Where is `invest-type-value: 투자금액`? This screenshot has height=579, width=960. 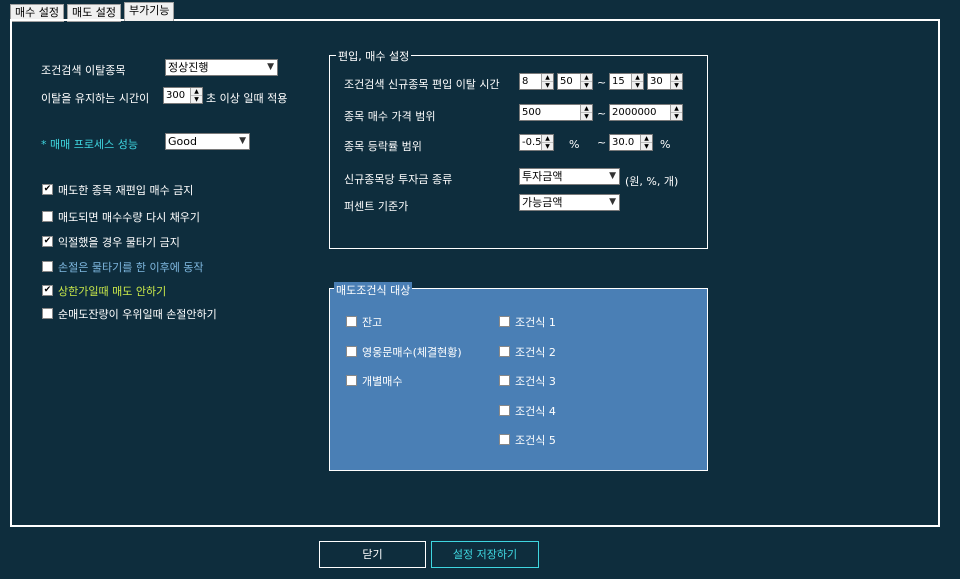
invest-type-value: 투자금액 is located at coordinates (542, 176).